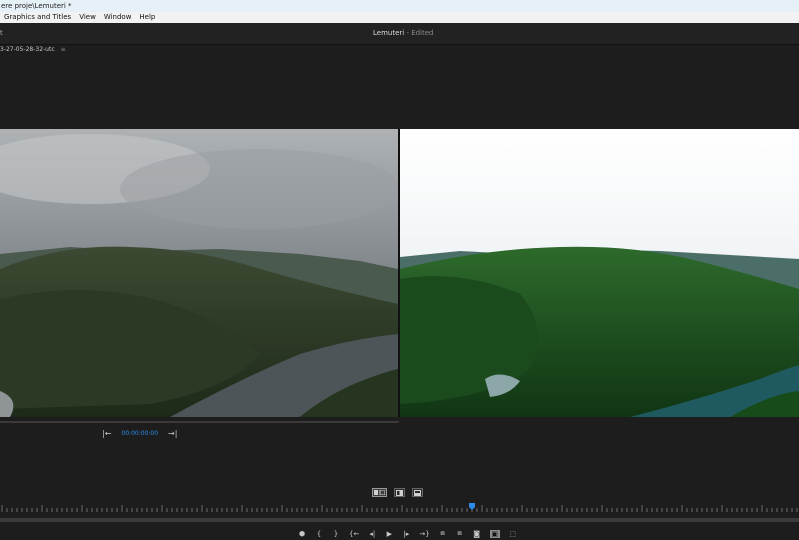 The height and width of the screenshot is (540, 799). What do you see at coordinates (399, 273) in the screenshot?
I see `split-view-divider` at bounding box center [399, 273].